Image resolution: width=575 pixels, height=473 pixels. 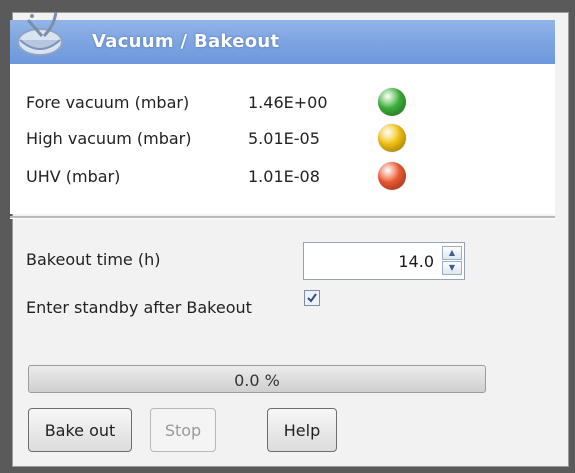 What do you see at coordinates (288, 102) in the screenshot?
I see `fore-vacuum-value: 1.46E+00` at bounding box center [288, 102].